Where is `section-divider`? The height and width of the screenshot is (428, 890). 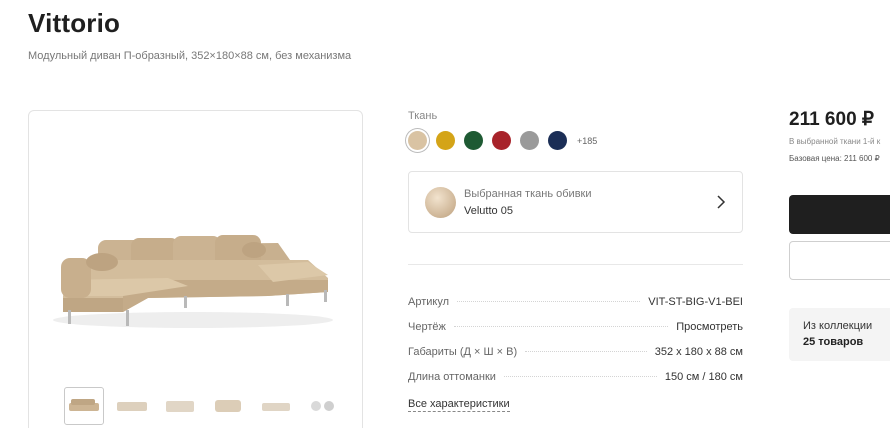
section-divider is located at coordinates (575, 264).